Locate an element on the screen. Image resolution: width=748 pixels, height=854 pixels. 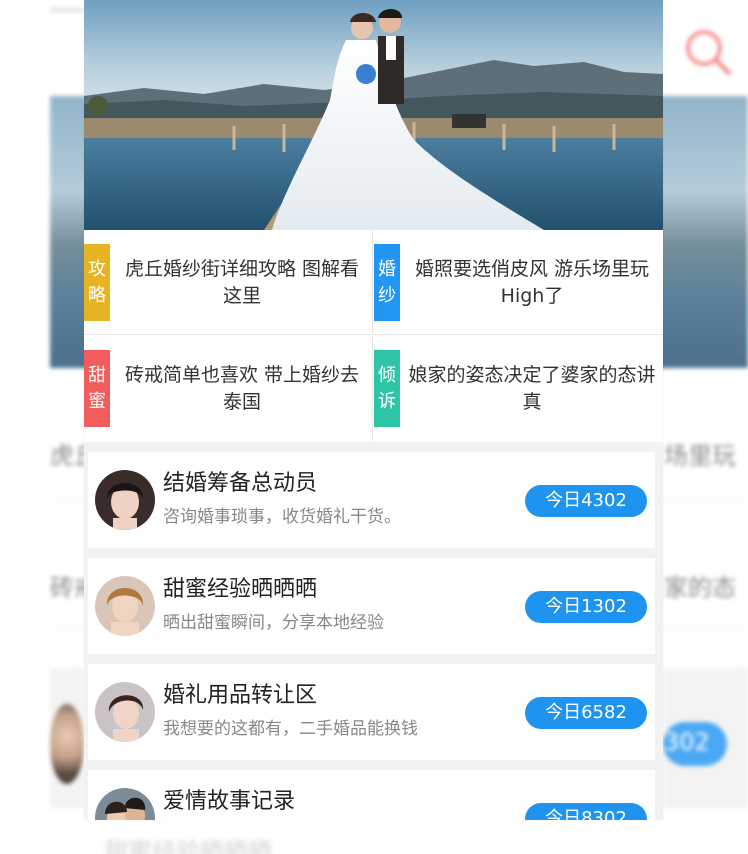
tag-char: 略 is located at coordinates (97, 295).